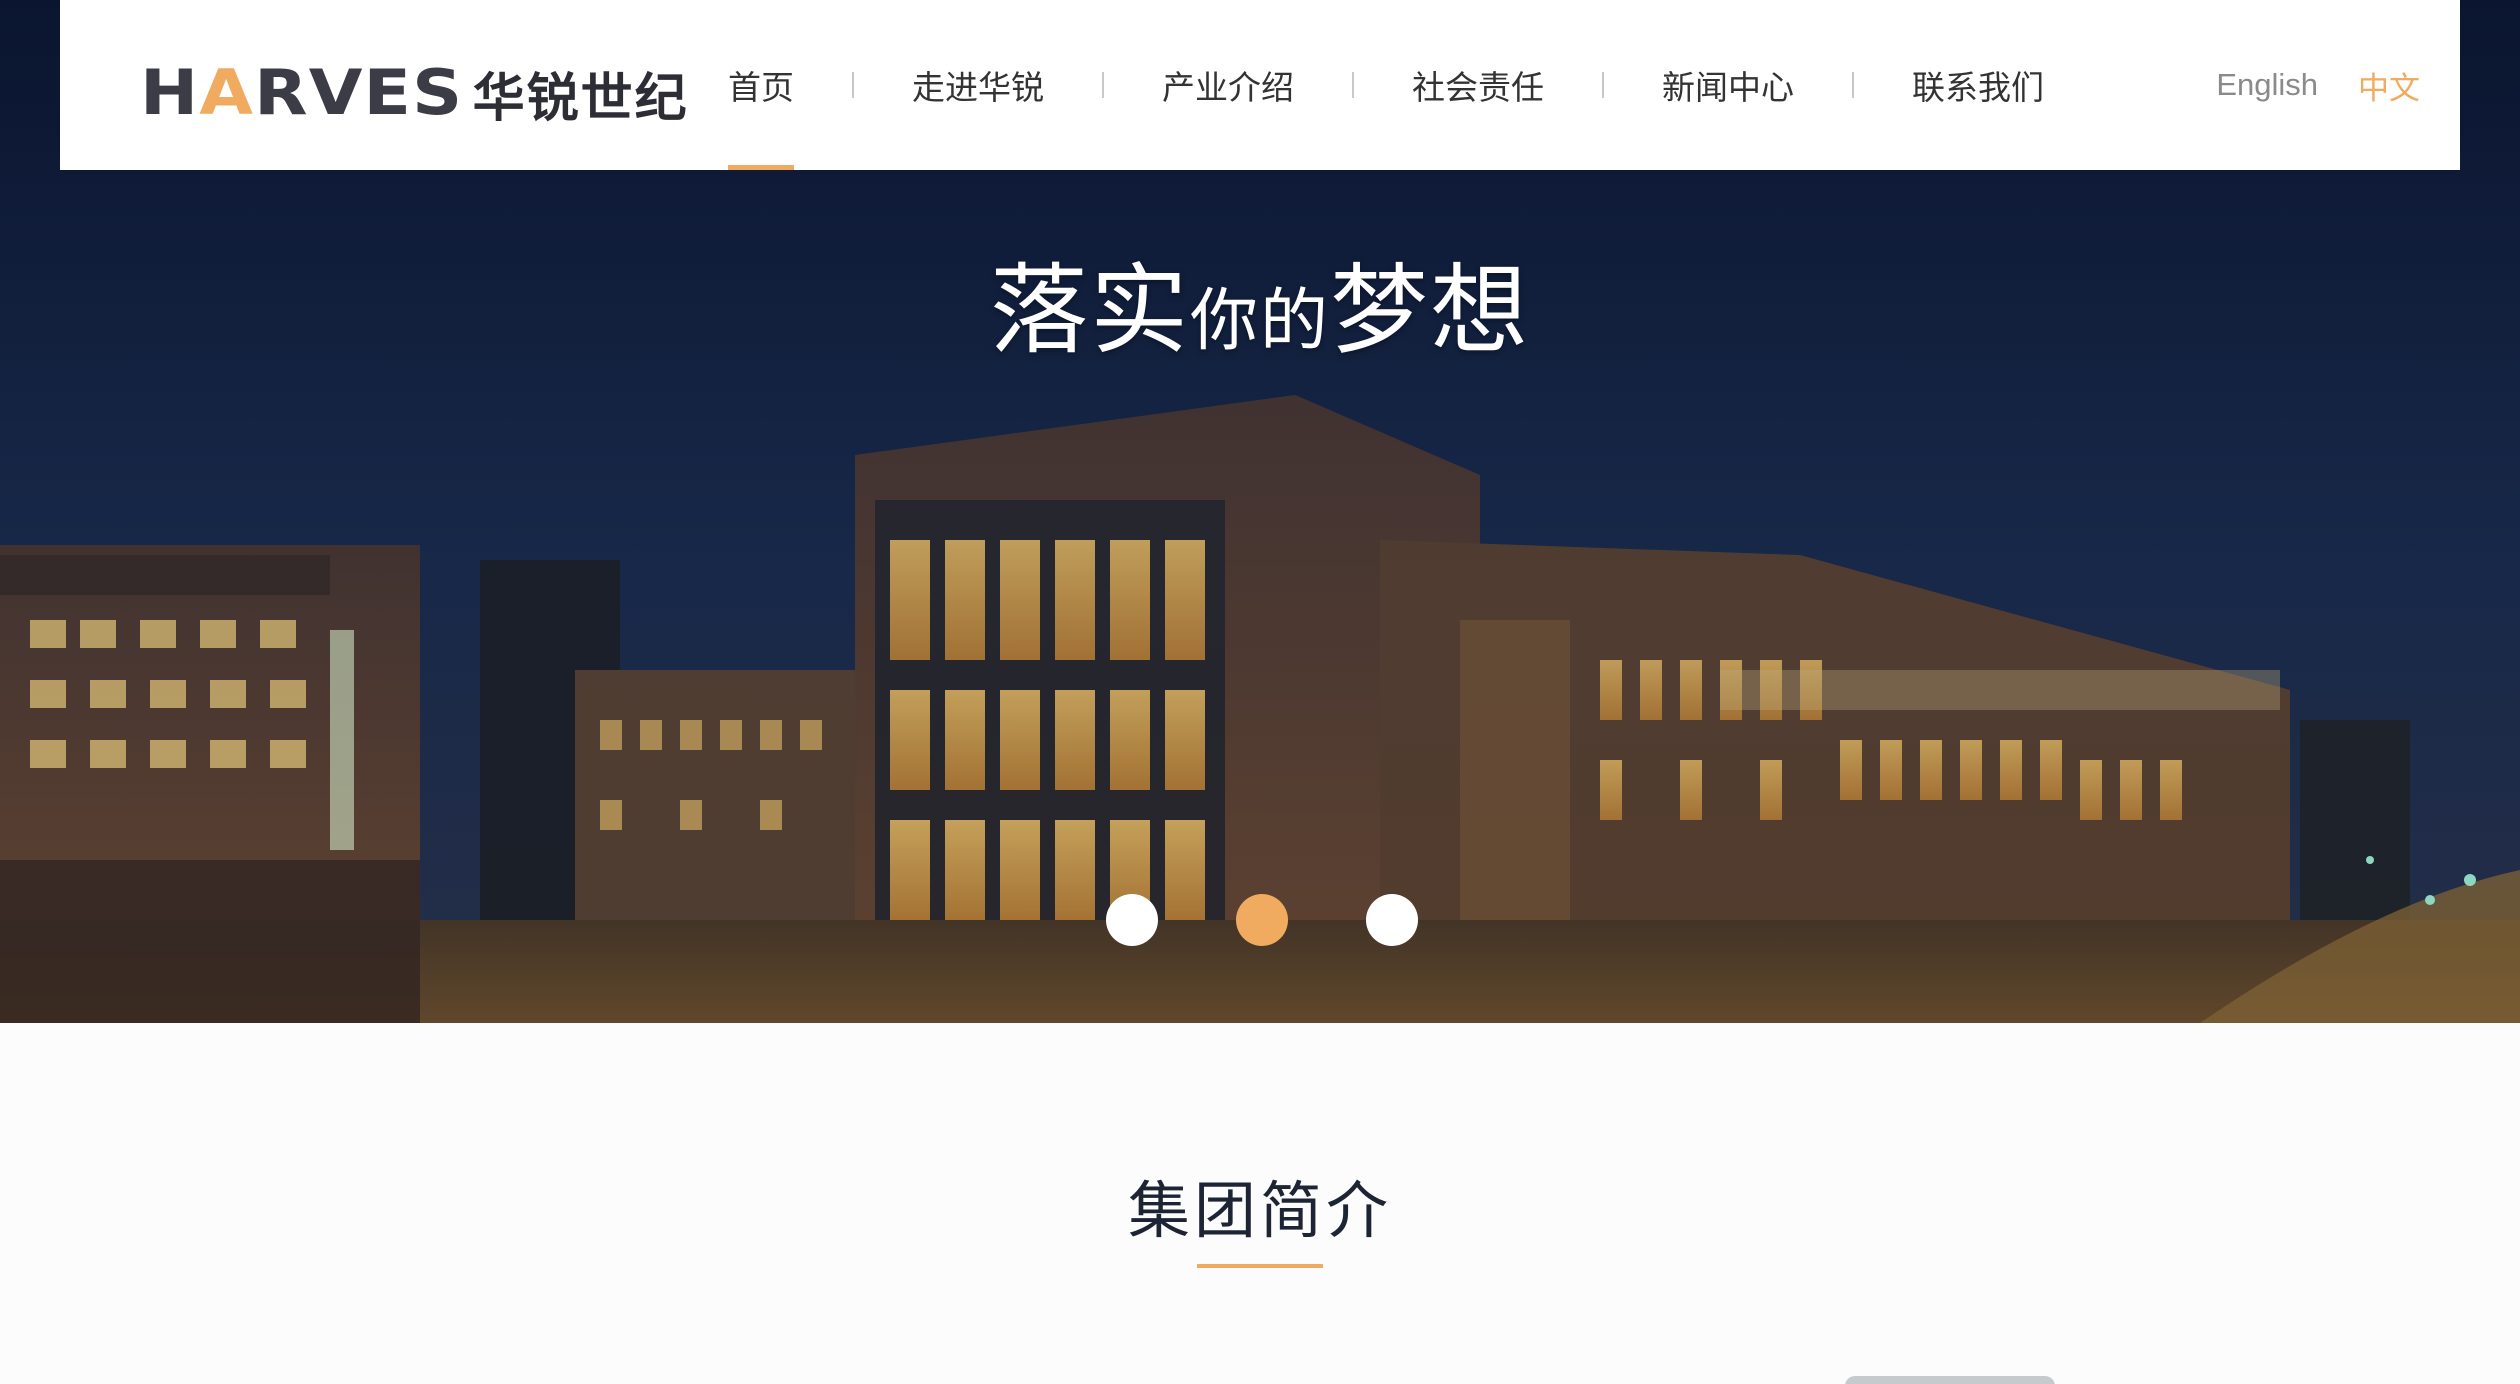 This screenshot has height=1384, width=2520. Describe the element at coordinates (1259, 321) in the screenshot. I see `slogan-part-2: 你的` at that location.